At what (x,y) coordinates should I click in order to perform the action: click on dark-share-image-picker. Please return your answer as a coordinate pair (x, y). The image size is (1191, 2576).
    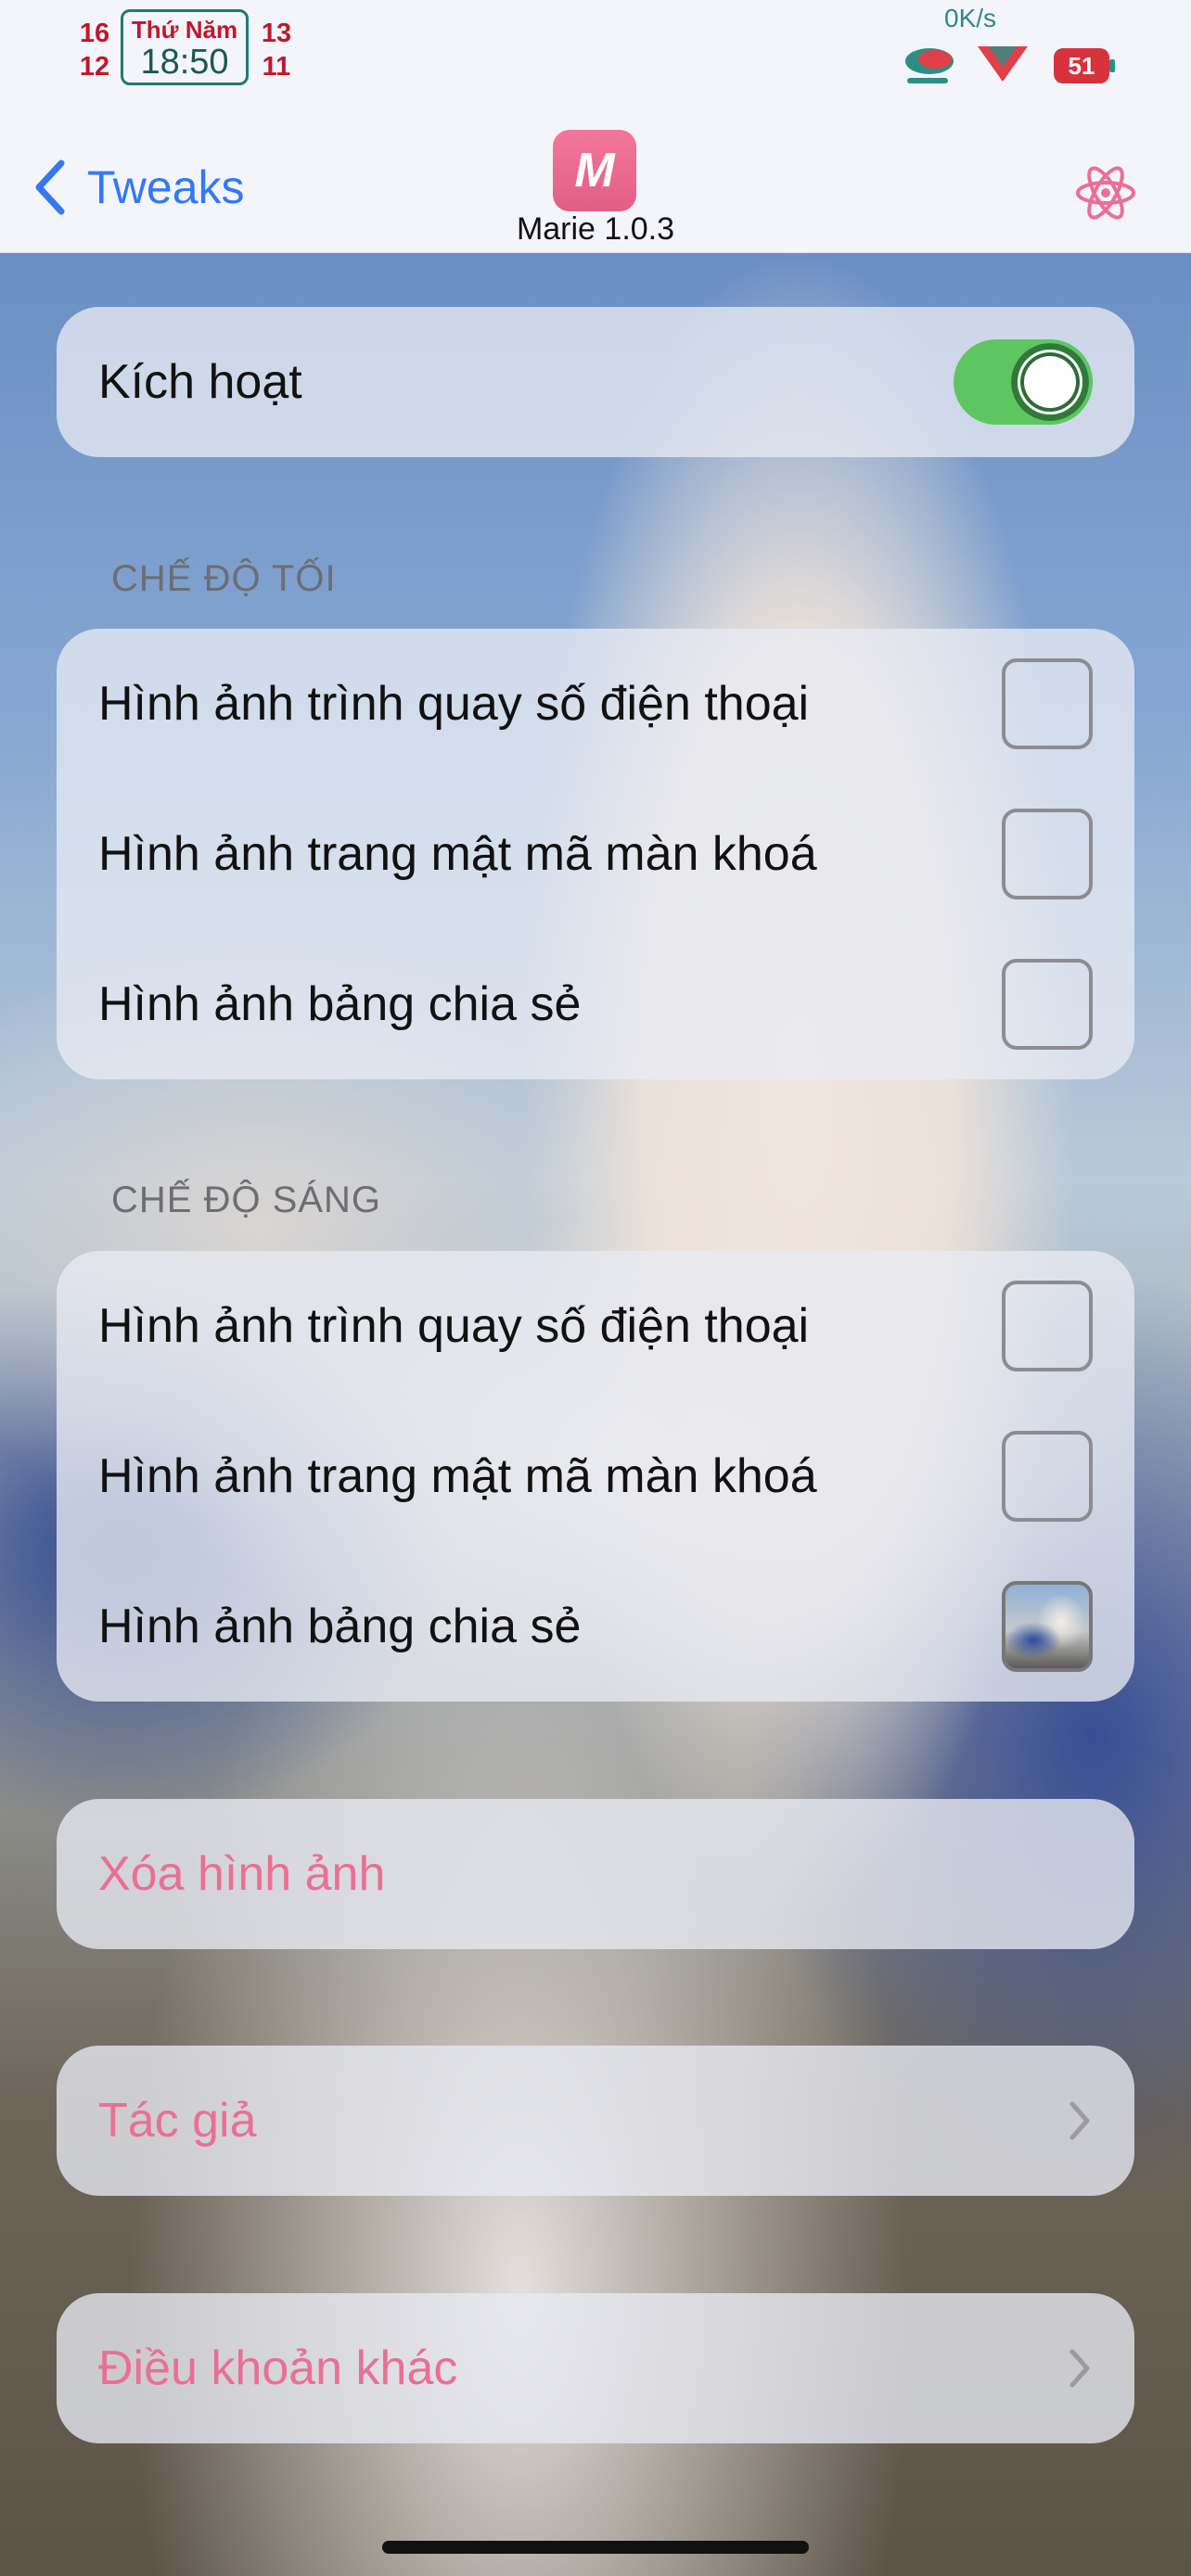
    Looking at the image, I should click on (1047, 1004).